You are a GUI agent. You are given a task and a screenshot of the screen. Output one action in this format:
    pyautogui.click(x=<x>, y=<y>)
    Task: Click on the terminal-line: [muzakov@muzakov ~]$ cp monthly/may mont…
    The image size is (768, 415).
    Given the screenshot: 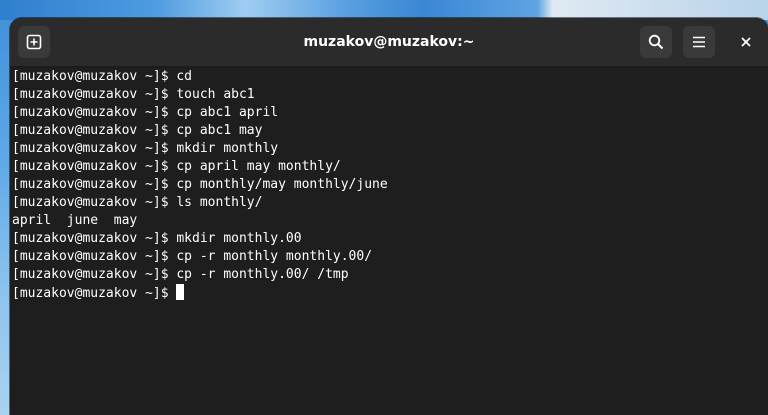 What is the action you would take?
    pyautogui.click(x=200, y=184)
    